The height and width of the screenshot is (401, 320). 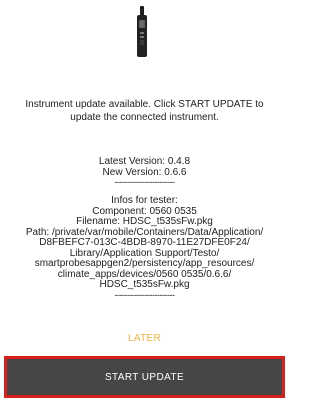 I want to click on tester-path-line: HDSC_t535sFw.pkg, so click(x=144, y=284).